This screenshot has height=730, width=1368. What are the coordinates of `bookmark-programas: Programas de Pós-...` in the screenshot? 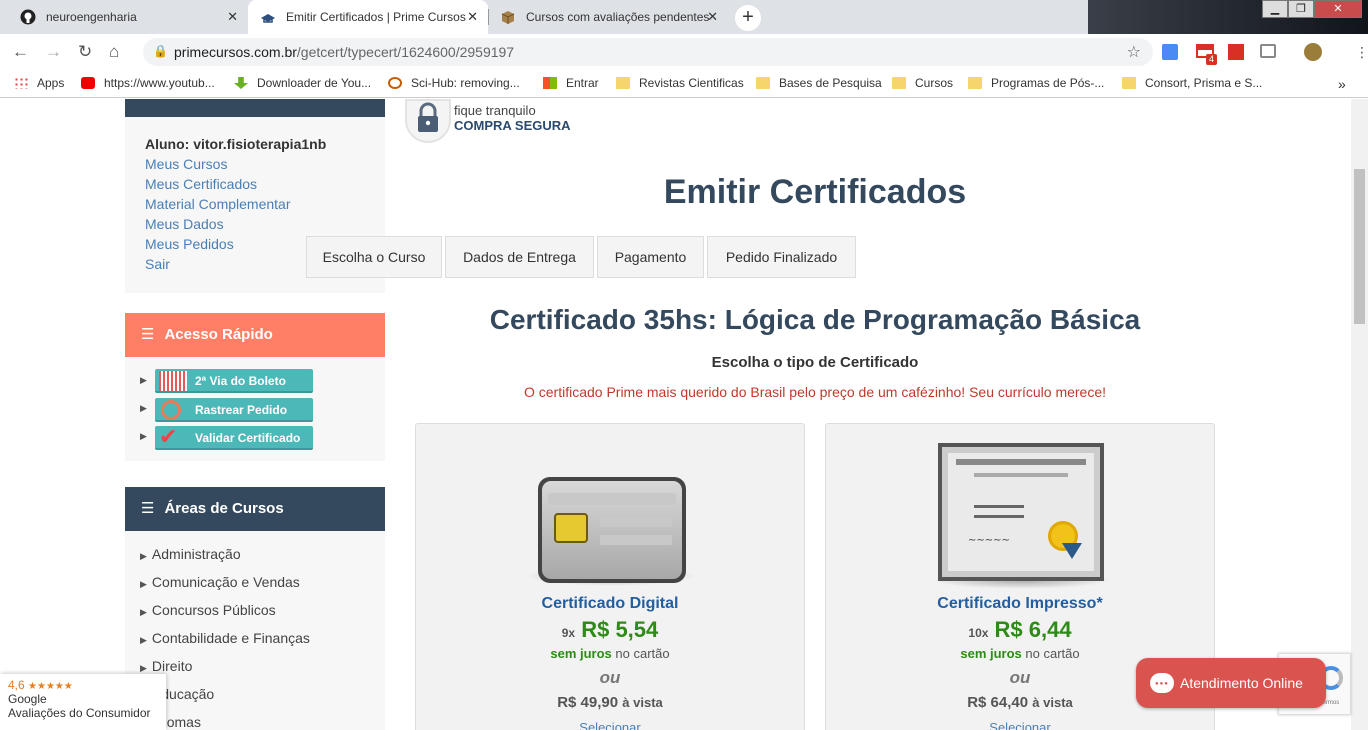 It's located at (1036, 83).